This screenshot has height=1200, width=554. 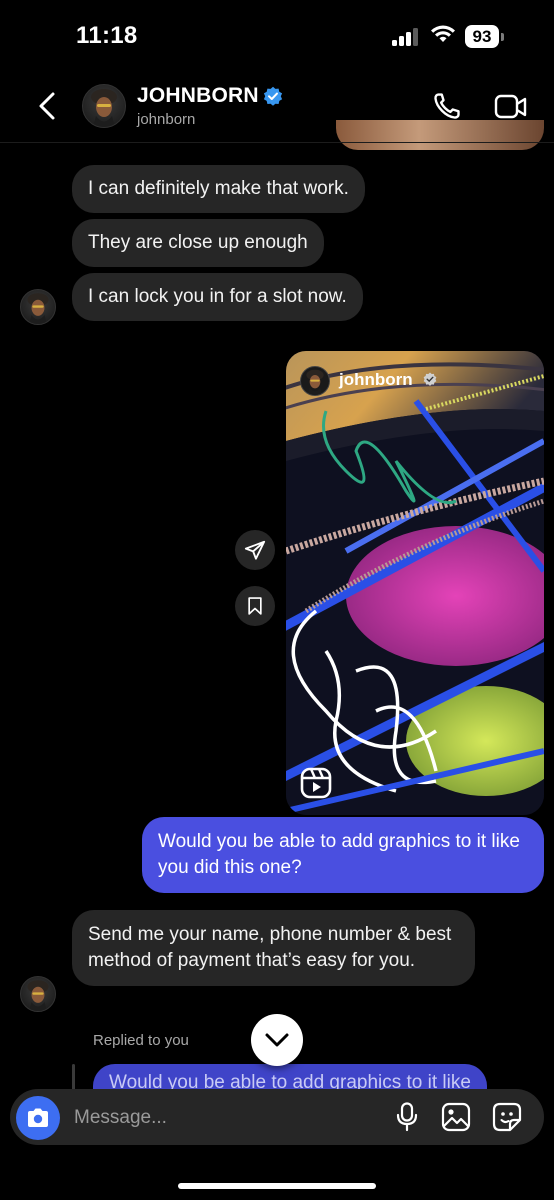 I want to click on sticker-button, so click(x=507, y=1117).